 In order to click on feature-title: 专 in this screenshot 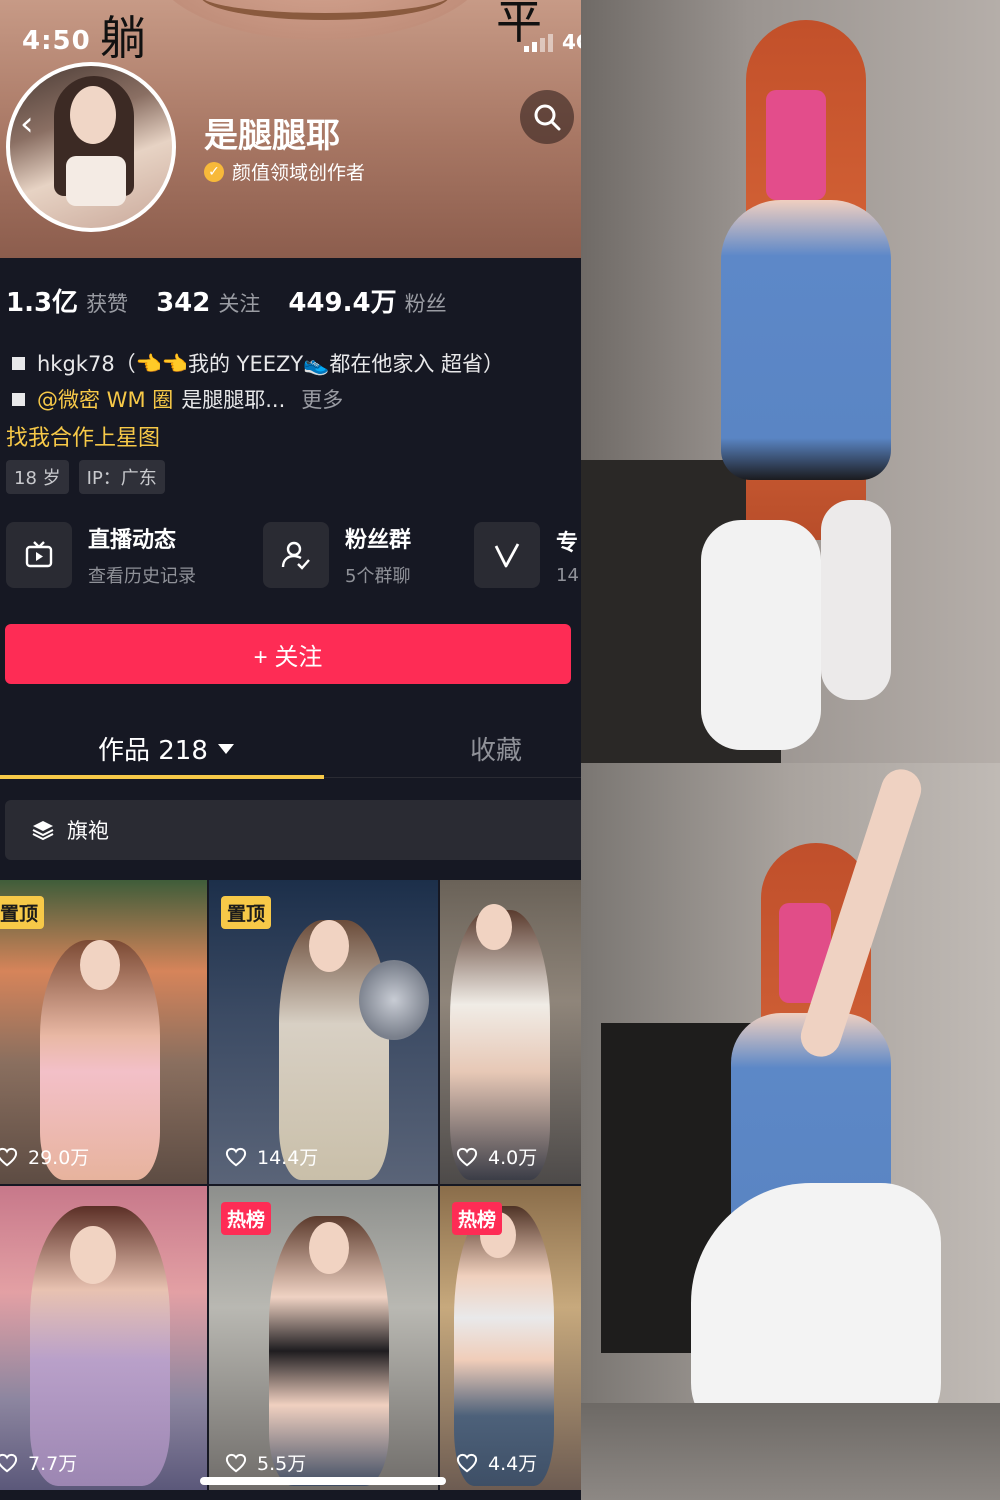, I will do `click(567, 543)`.